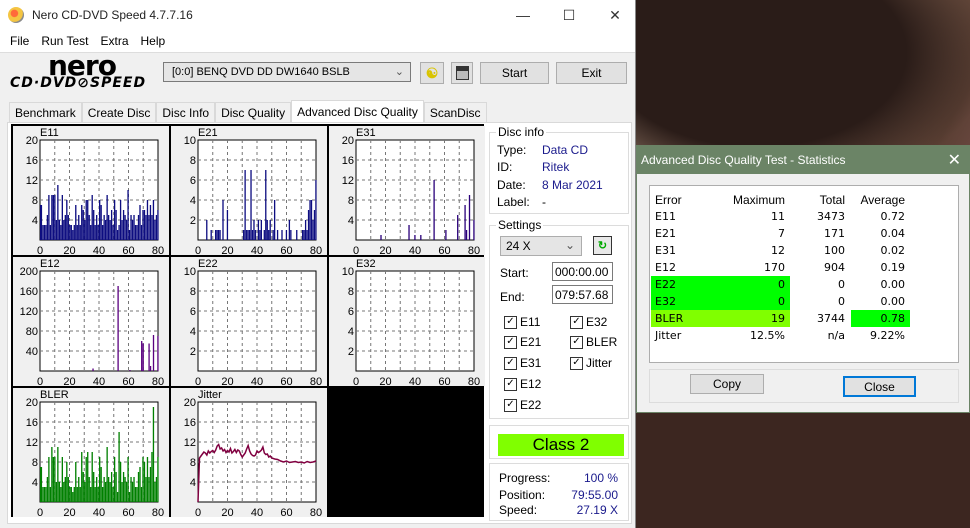 The width and height of the screenshot is (970, 528). I want to click on checkbox-e32: ✓ E32, so click(588, 322).